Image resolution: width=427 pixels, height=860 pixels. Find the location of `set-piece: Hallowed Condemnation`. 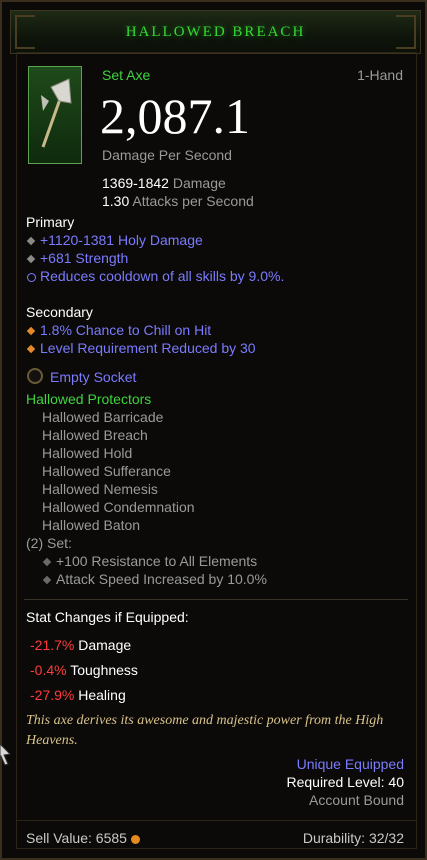

set-piece: Hallowed Condemnation is located at coordinates (118, 507).